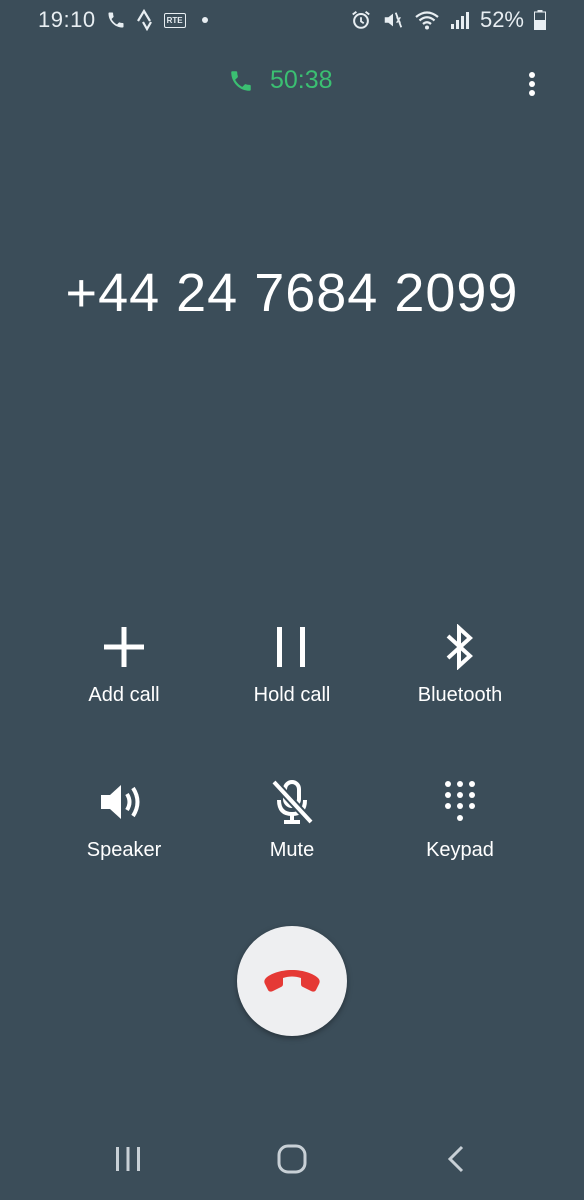  I want to click on recents-icon, so click(128, 1159).